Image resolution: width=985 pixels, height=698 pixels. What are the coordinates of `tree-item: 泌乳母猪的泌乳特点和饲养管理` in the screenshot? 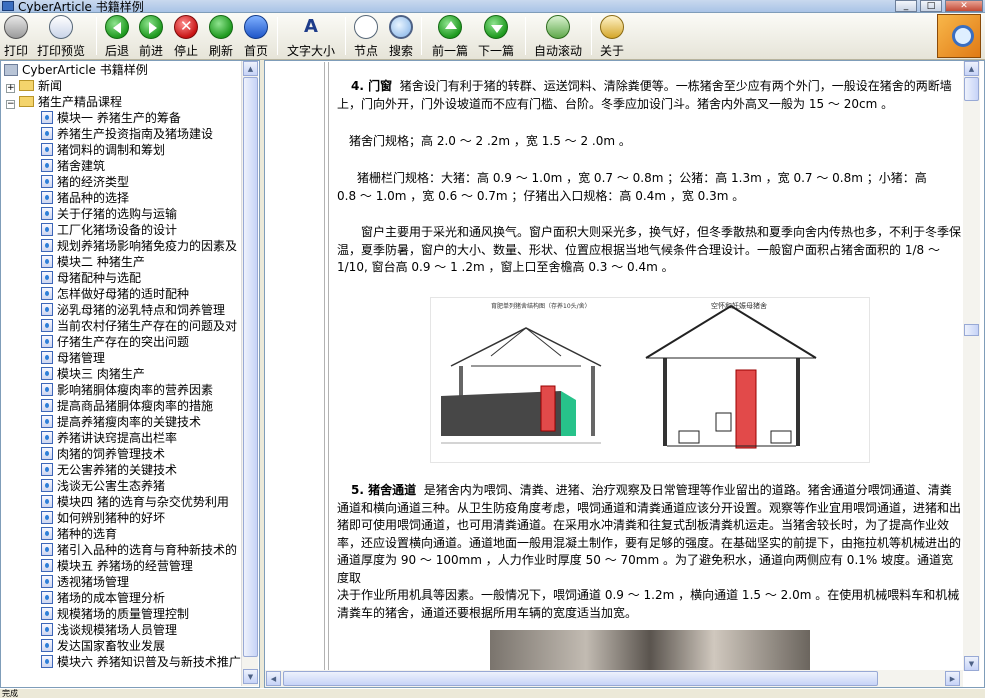 It's located at (133, 310).